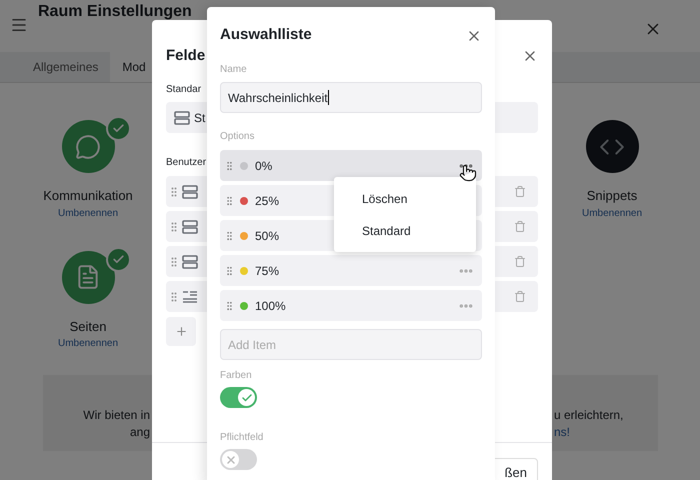 The width and height of the screenshot is (700, 480). What do you see at coordinates (246, 398) in the screenshot?
I see `check-icon` at bounding box center [246, 398].